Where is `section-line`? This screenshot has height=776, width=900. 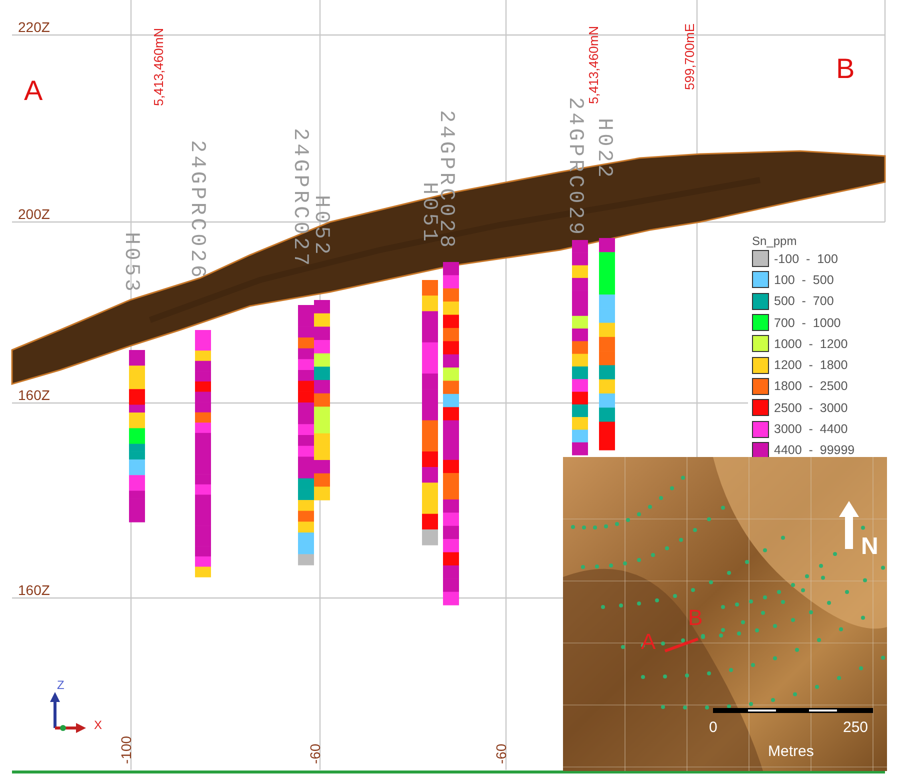 section-line is located at coordinates (681, 645).